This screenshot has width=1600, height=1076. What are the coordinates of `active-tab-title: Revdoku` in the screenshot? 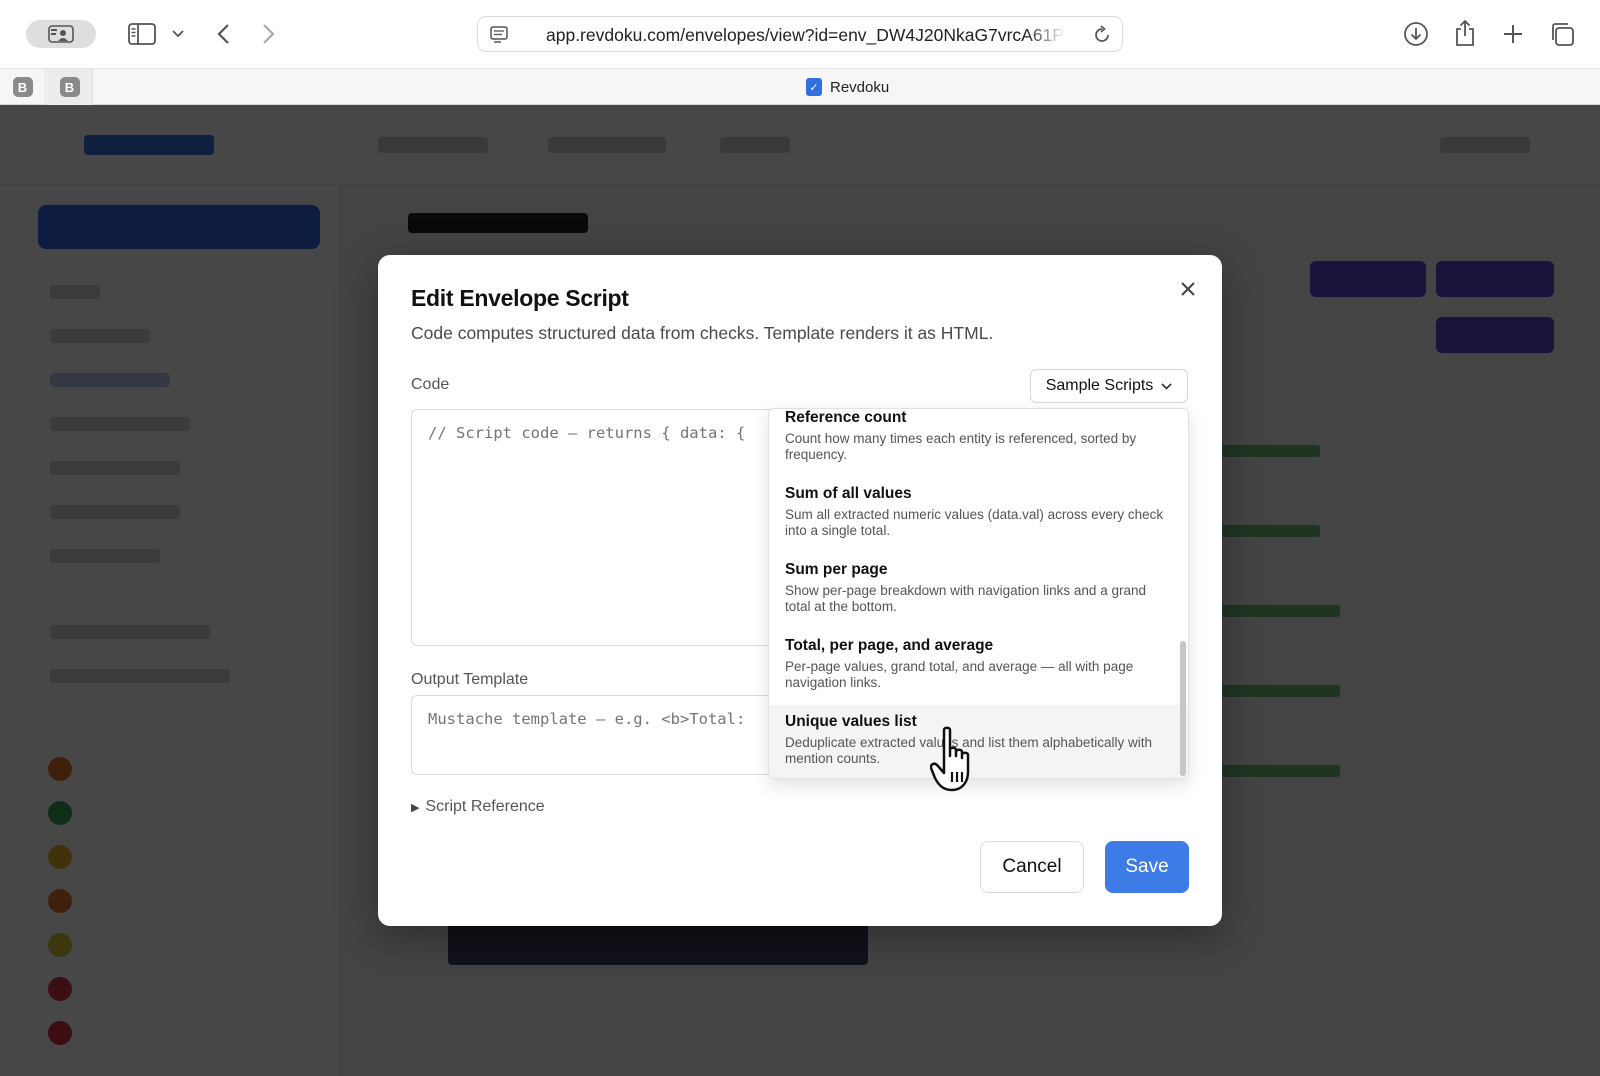 It's located at (860, 87).